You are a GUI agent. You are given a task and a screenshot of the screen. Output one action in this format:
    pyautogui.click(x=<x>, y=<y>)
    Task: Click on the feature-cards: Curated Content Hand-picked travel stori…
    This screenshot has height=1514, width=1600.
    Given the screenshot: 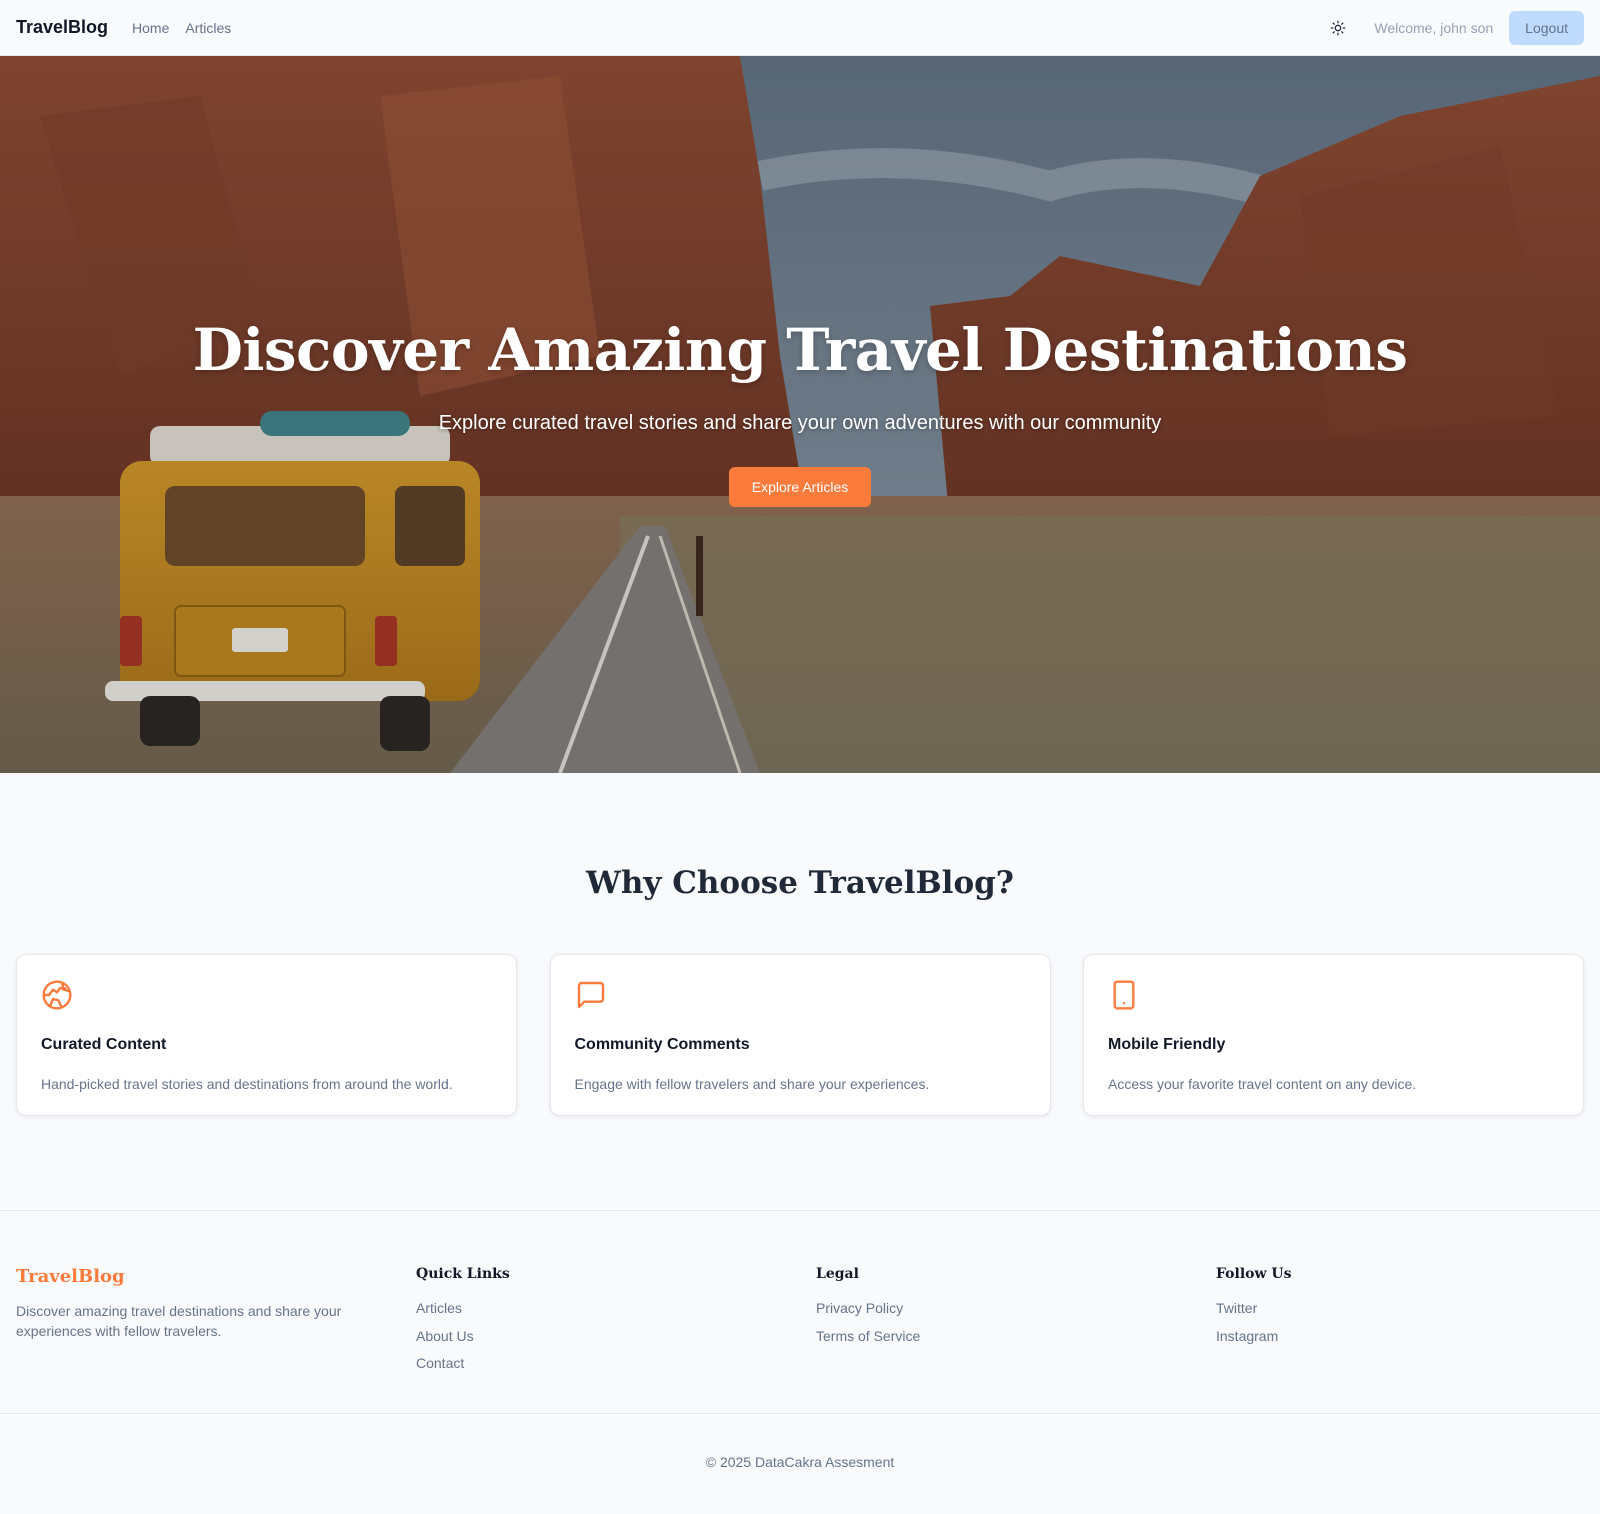 What is the action you would take?
    pyautogui.click(x=800, y=1035)
    